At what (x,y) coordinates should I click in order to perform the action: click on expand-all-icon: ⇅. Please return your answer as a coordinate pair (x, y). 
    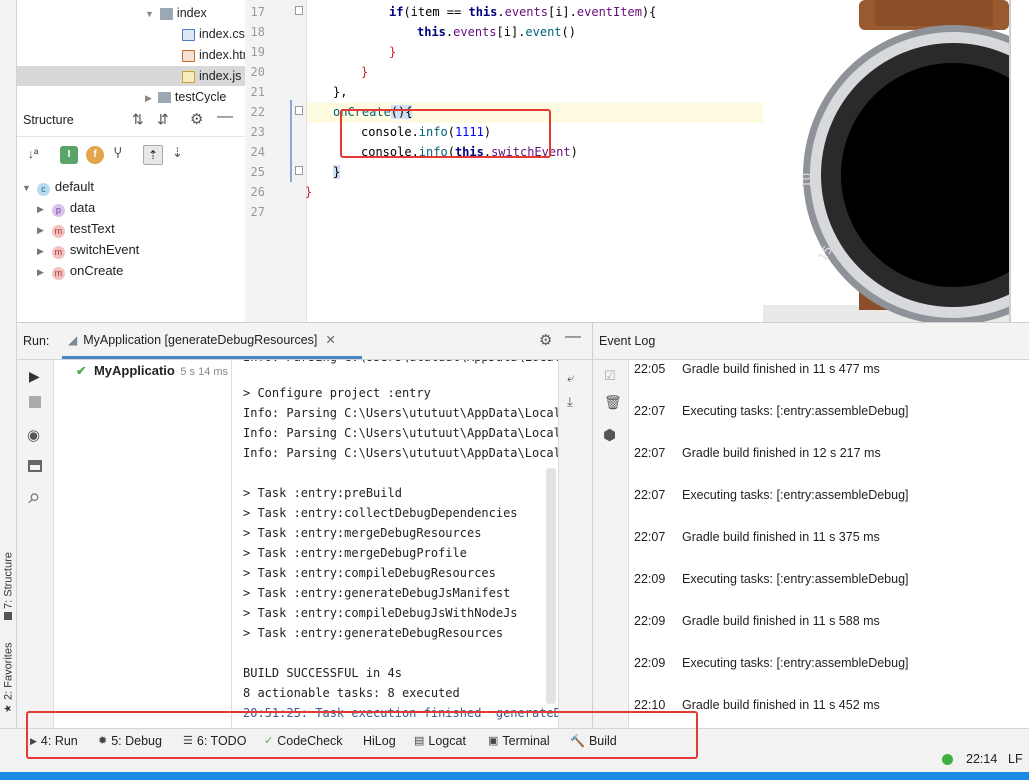
    Looking at the image, I should click on (138, 119).